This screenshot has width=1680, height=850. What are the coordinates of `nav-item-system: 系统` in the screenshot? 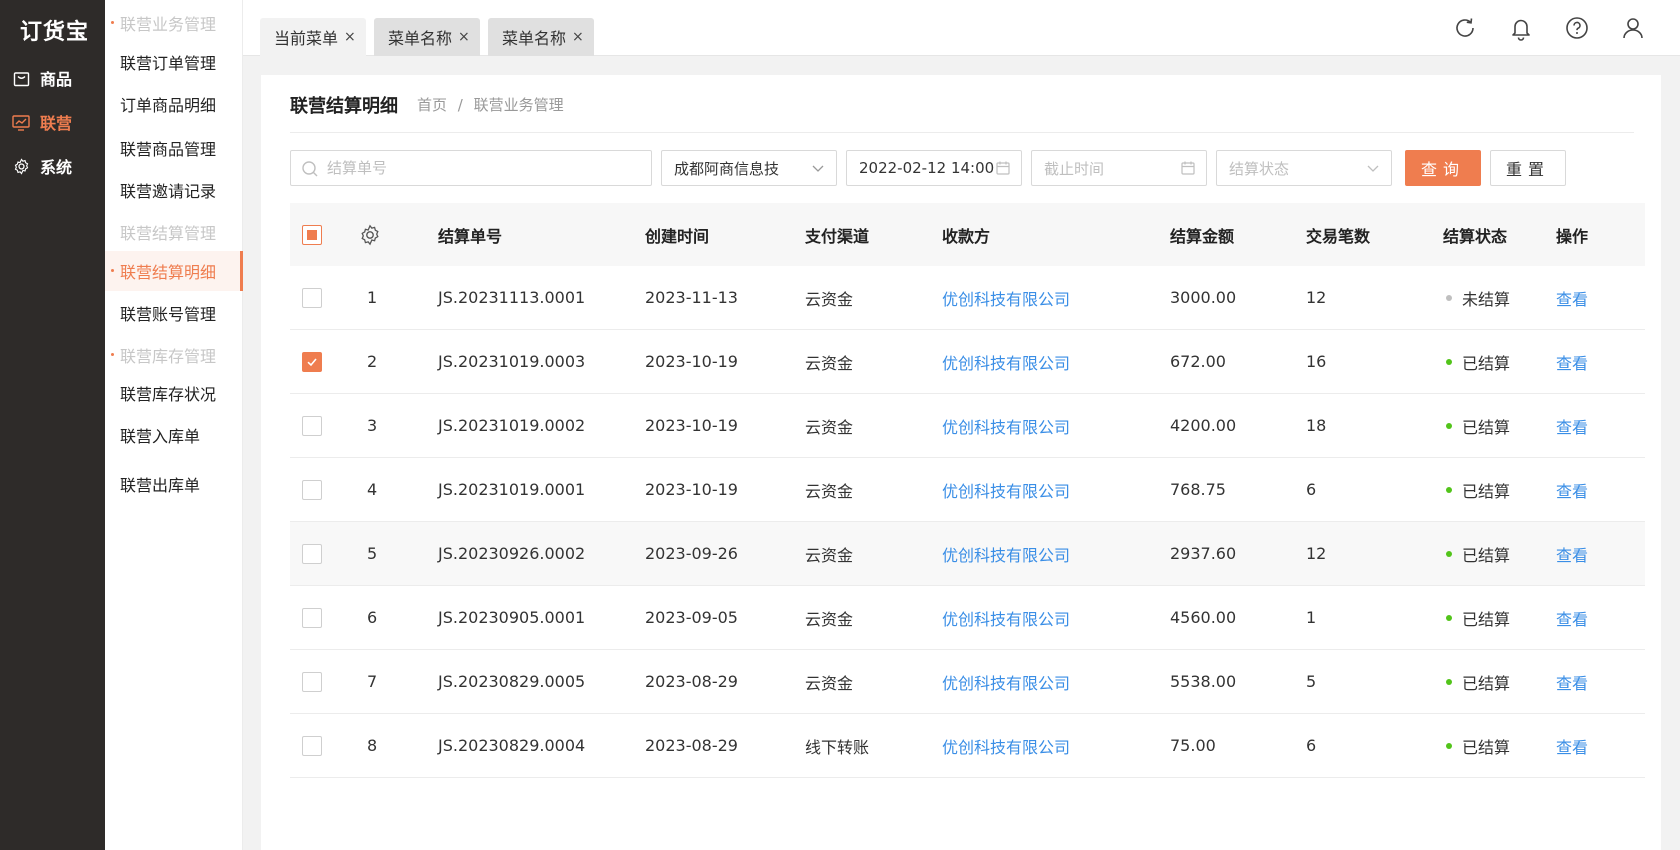 It's located at (42, 166).